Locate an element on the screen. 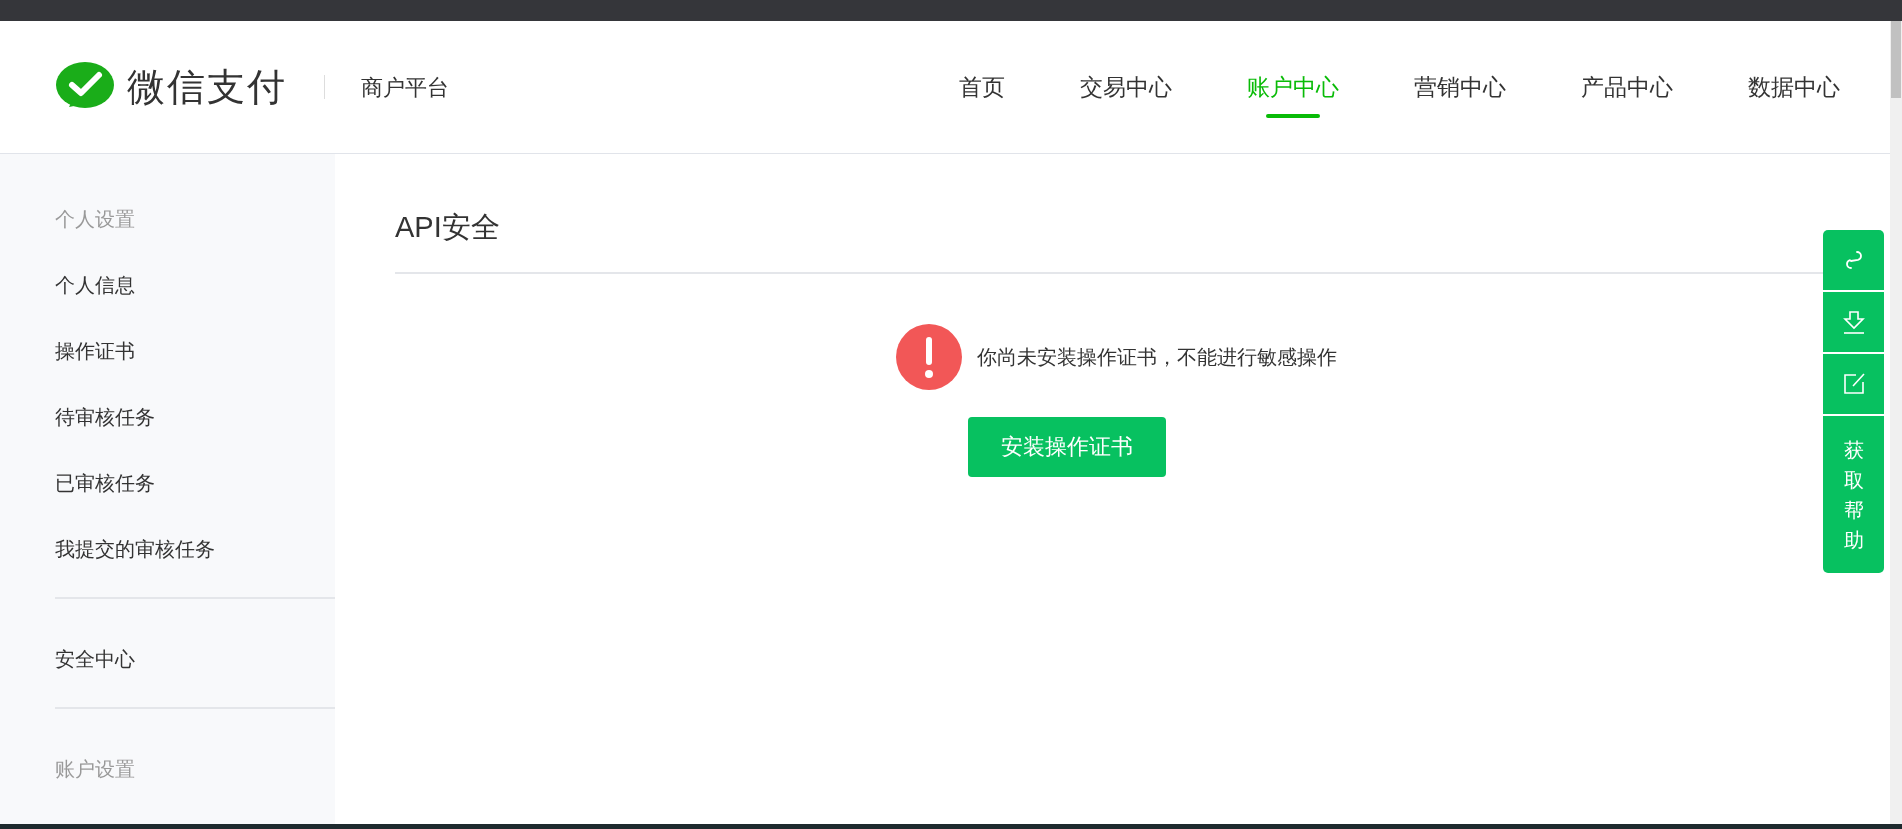 Image resolution: width=1902 pixels, height=829 pixels. sidebar-section-title: 个人设置 is located at coordinates (95, 219).